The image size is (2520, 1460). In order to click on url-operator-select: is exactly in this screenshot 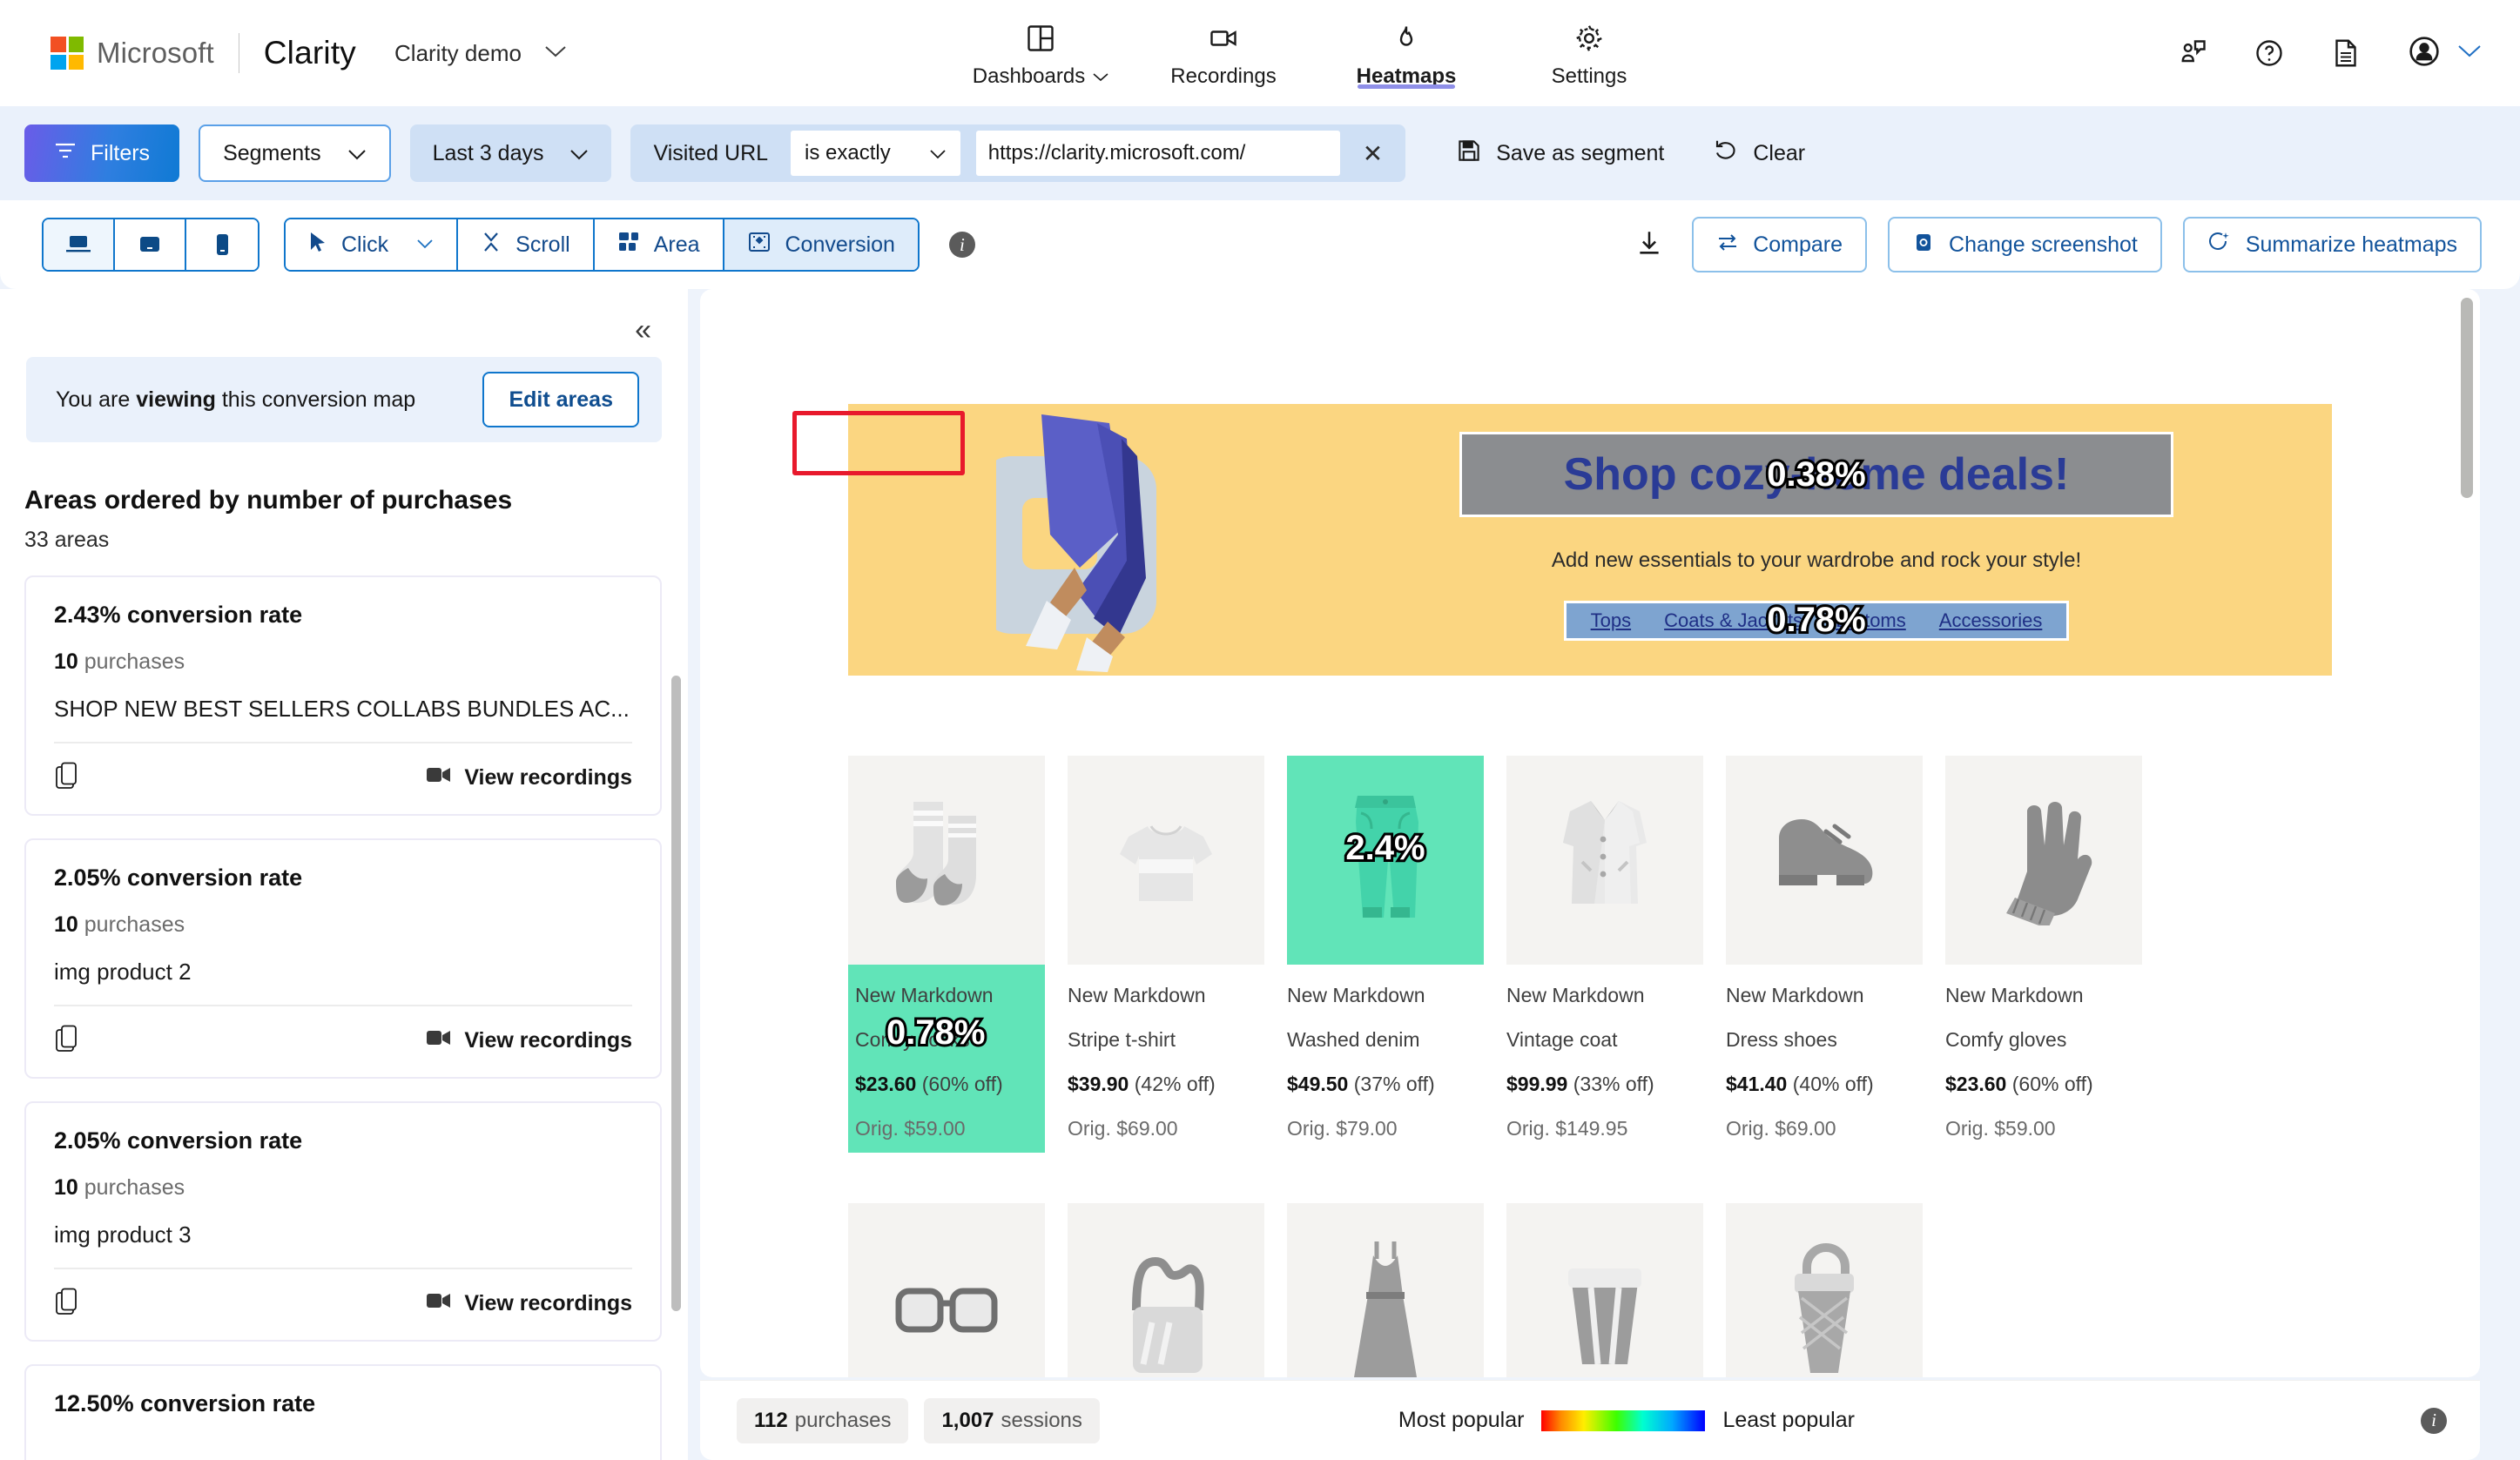, I will do `click(875, 154)`.